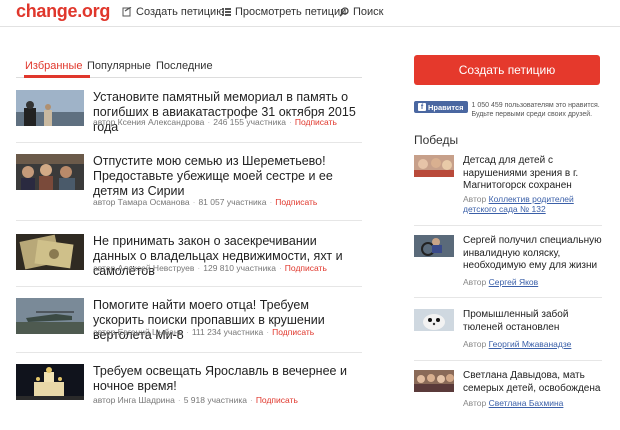  What do you see at coordinates (134, 400) in the screenshot?
I see `petition-author: автор Инга Шадрина` at bounding box center [134, 400].